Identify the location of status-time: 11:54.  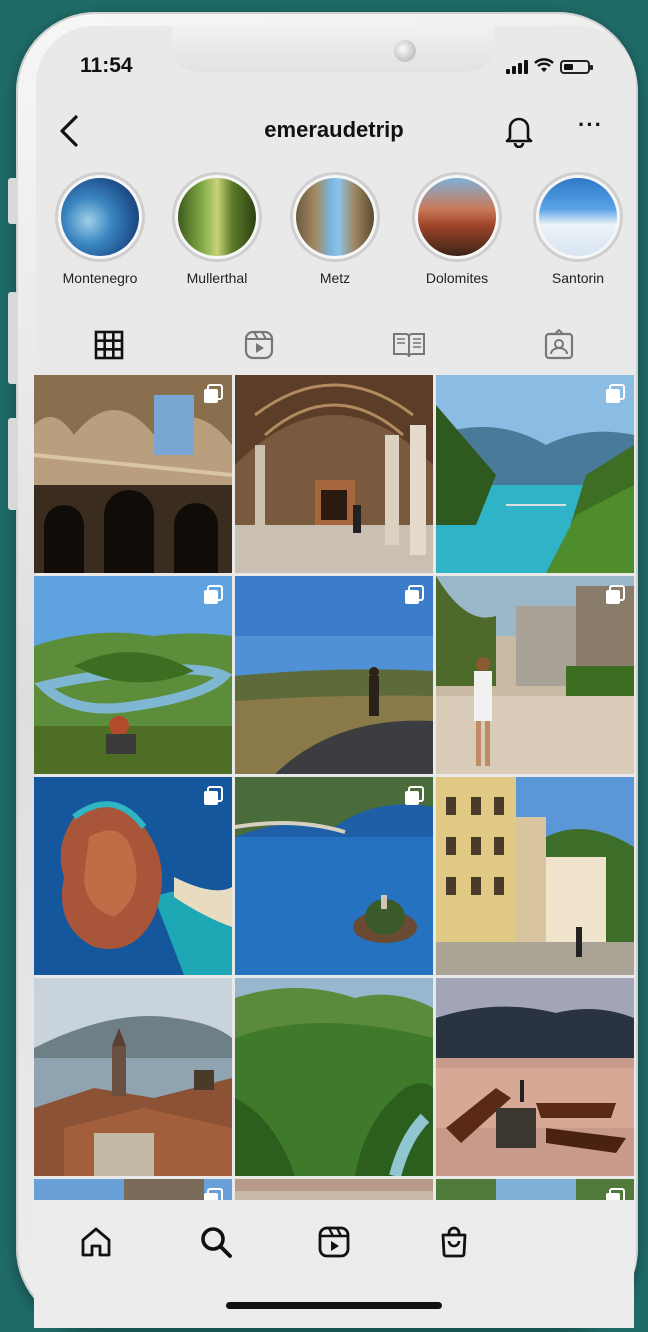
(106, 65).